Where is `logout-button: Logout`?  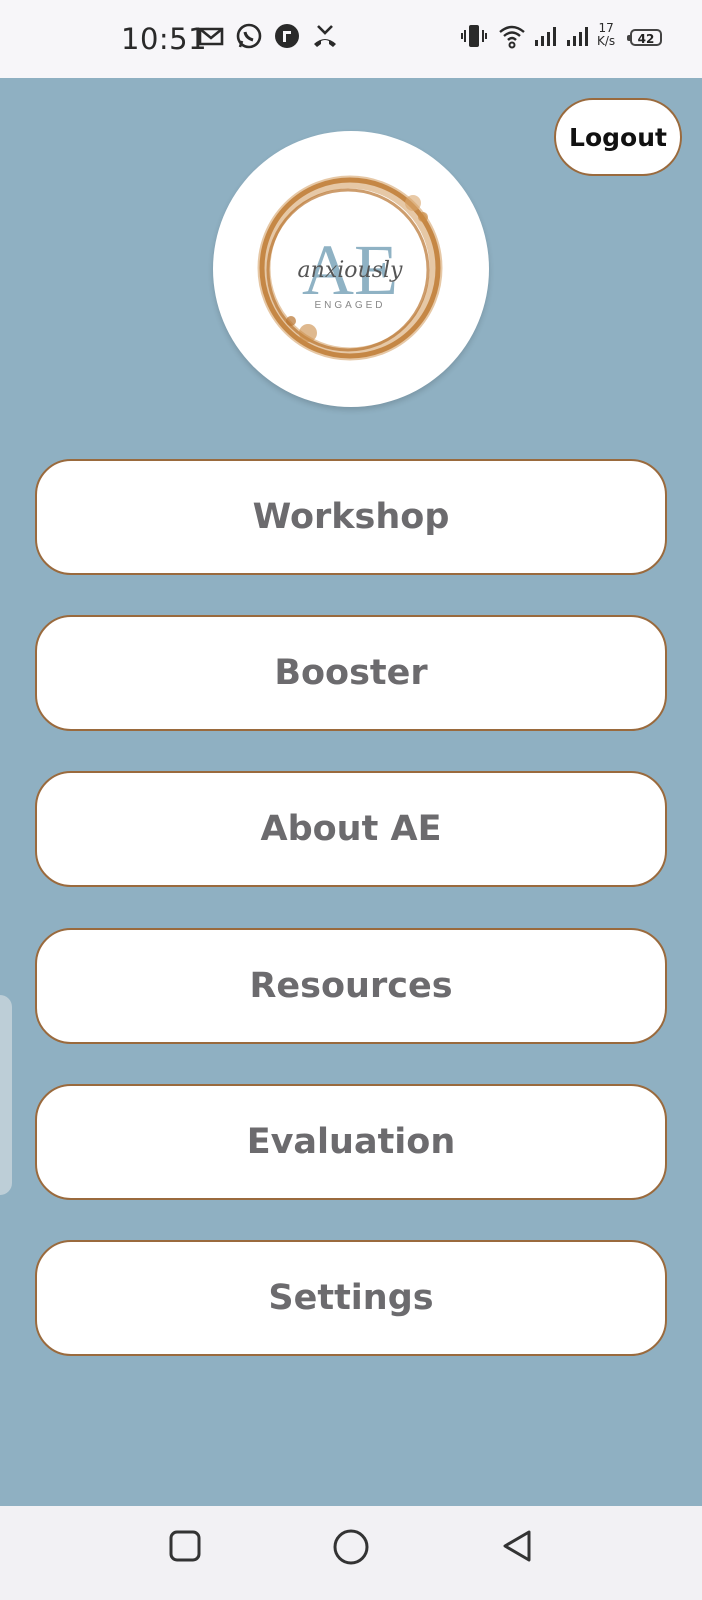 logout-button: Logout is located at coordinates (618, 137).